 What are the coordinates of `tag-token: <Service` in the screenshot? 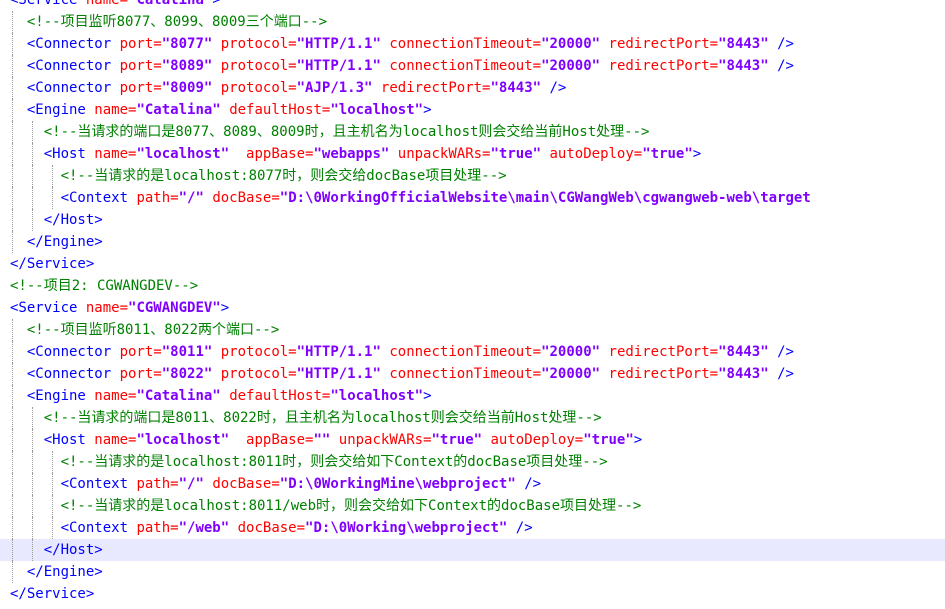 It's located at (48, 308).